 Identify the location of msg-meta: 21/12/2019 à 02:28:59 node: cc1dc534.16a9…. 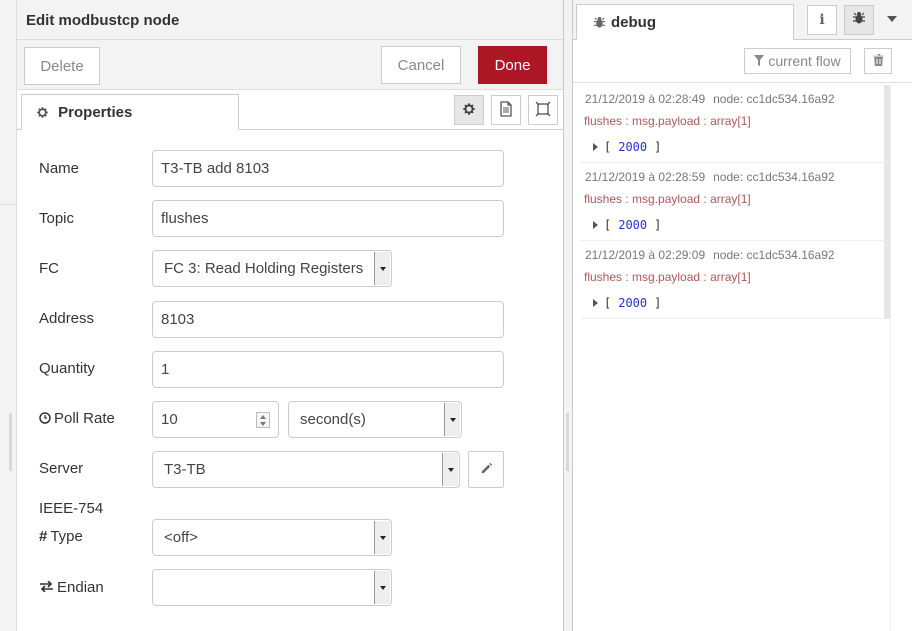
(710, 177).